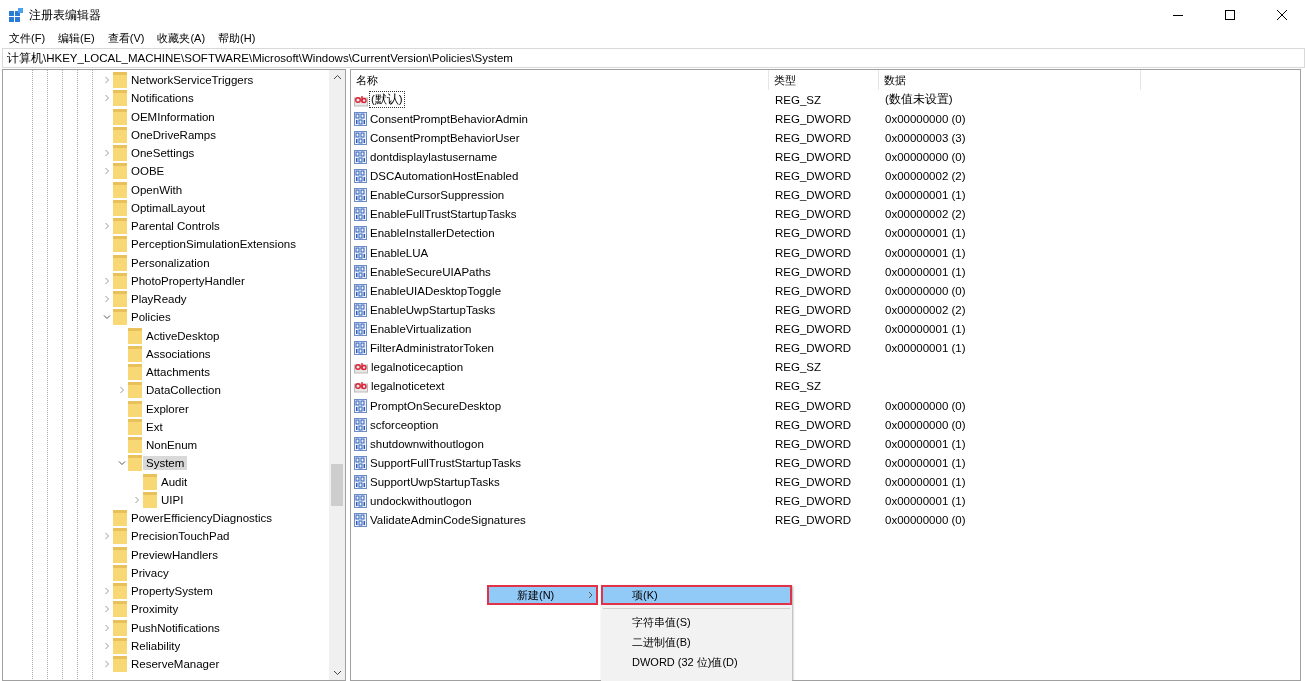  I want to click on value-name: ConsentPromptBehaviorAdmin, so click(449, 118).